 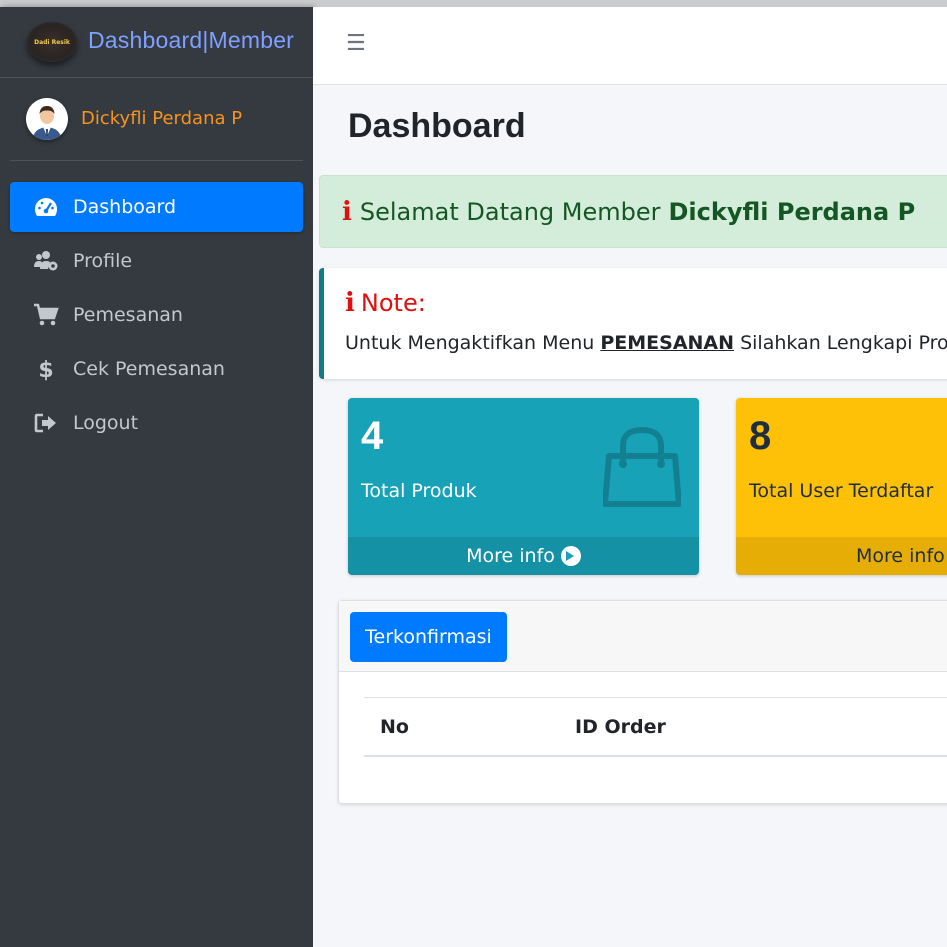 I want to click on note-title: i Note:, so click(x=385, y=303).